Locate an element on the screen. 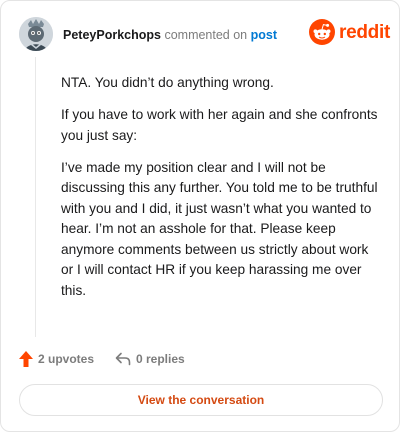 This screenshot has width=400, height=432. avatar-image is located at coordinates (36, 34).